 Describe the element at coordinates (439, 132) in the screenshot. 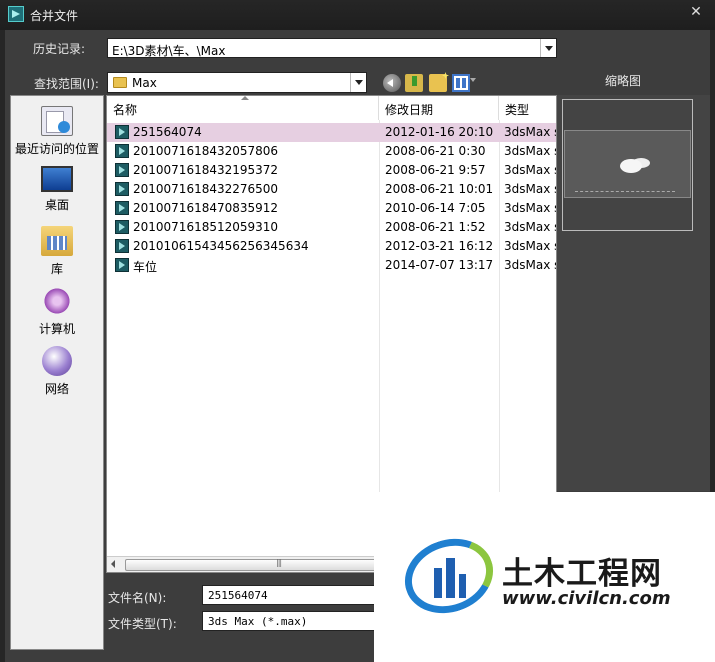

I see `file-date: 2012-01-16 20:10` at that location.